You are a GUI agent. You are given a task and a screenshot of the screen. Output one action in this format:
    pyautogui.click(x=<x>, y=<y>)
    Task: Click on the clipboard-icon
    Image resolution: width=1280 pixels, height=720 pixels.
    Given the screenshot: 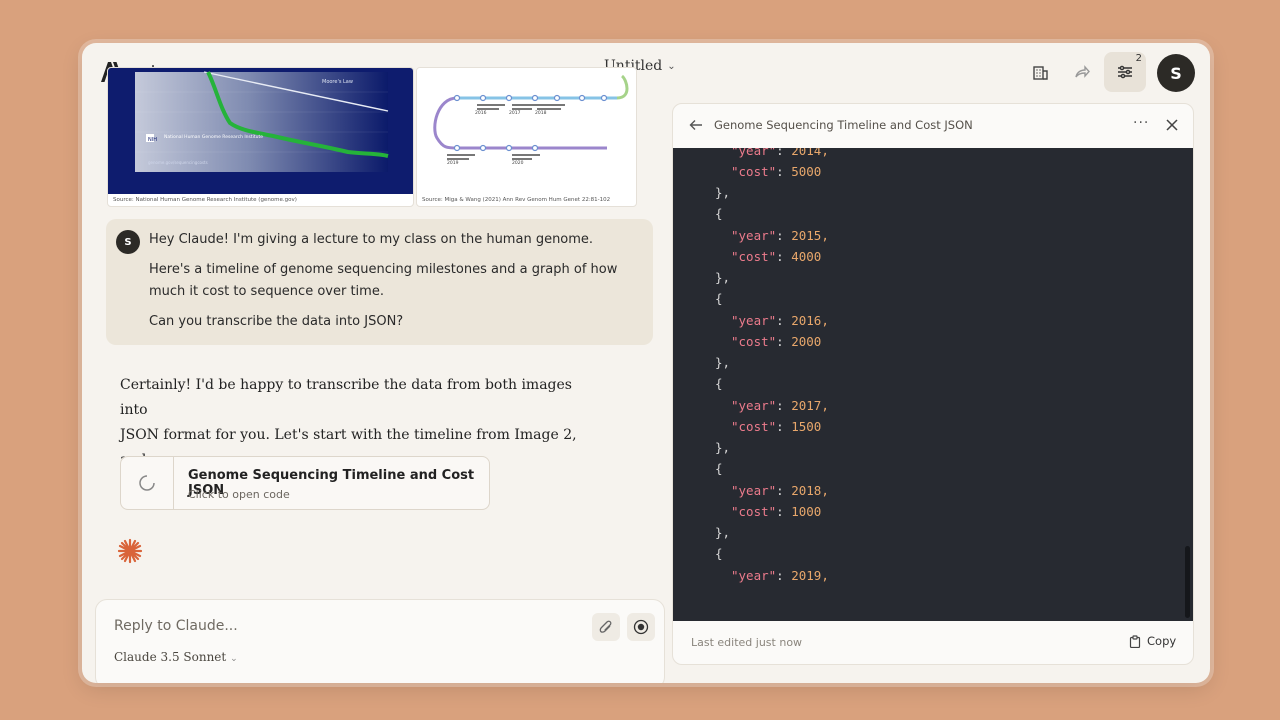 What is the action you would take?
    pyautogui.click(x=1135, y=641)
    